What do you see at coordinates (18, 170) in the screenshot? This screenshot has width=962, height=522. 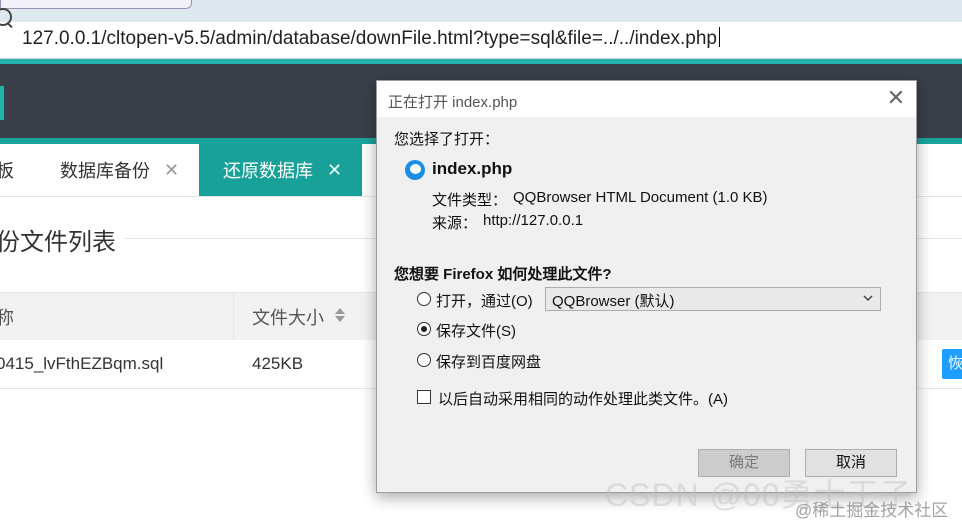 I see `tab-dashboard: 板` at bounding box center [18, 170].